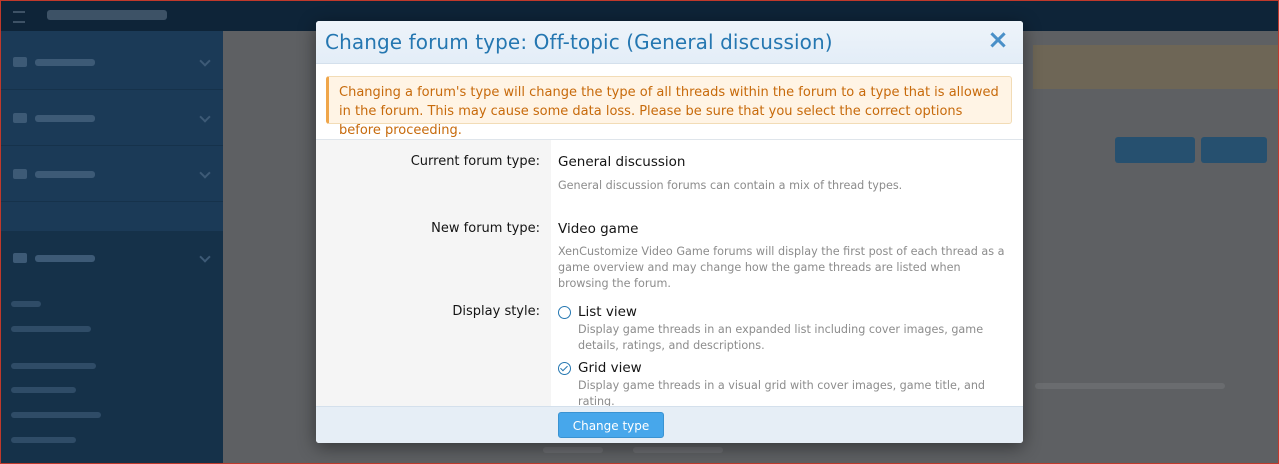  What do you see at coordinates (433, 273) in the screenshot?
I see `label-column` at bounding box center [433, 273].